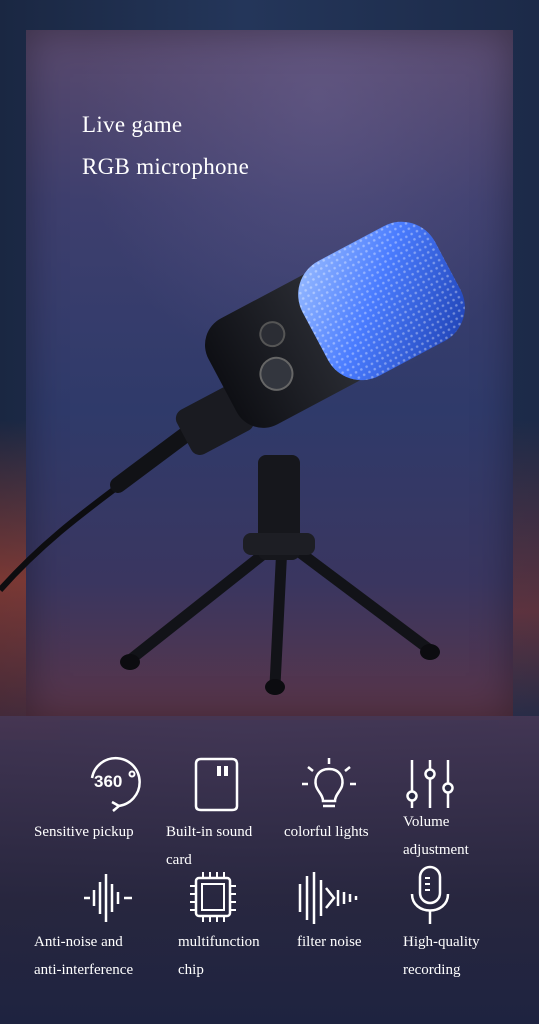 This screenshot has width=539, height=1024. I want to click on sliders-icon, so click(430, 784).